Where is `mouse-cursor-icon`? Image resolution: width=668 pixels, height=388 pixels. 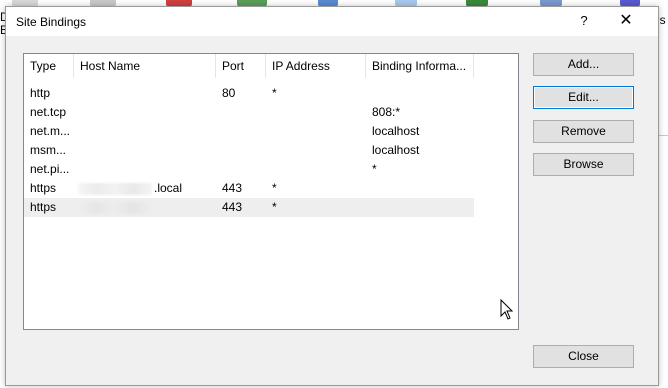 mouse-cursor-icon is located at coordinates (507, 309).